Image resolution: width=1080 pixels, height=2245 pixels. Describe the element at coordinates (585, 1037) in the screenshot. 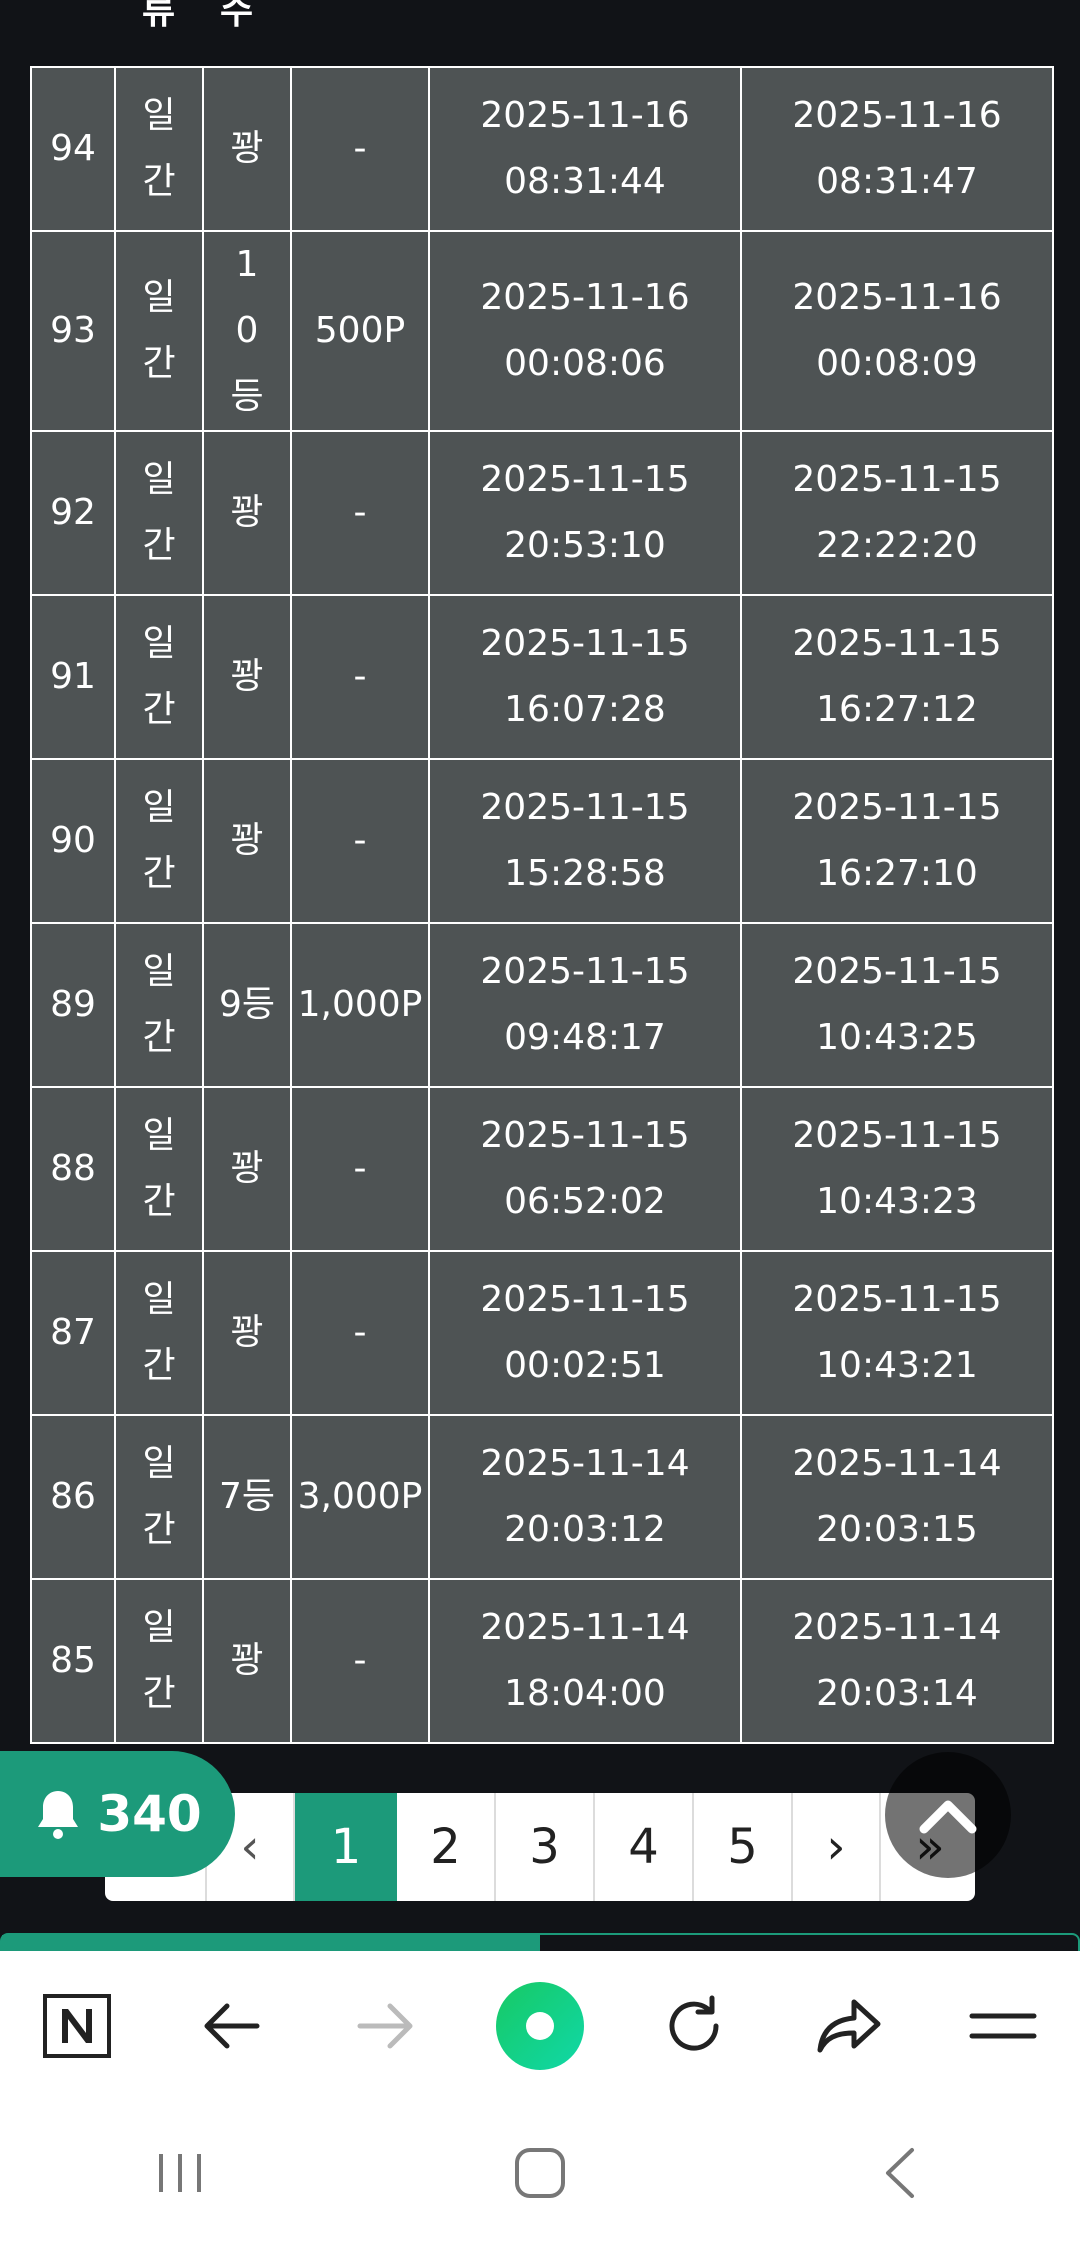

I see `start-time: 09:48:17` at that location.